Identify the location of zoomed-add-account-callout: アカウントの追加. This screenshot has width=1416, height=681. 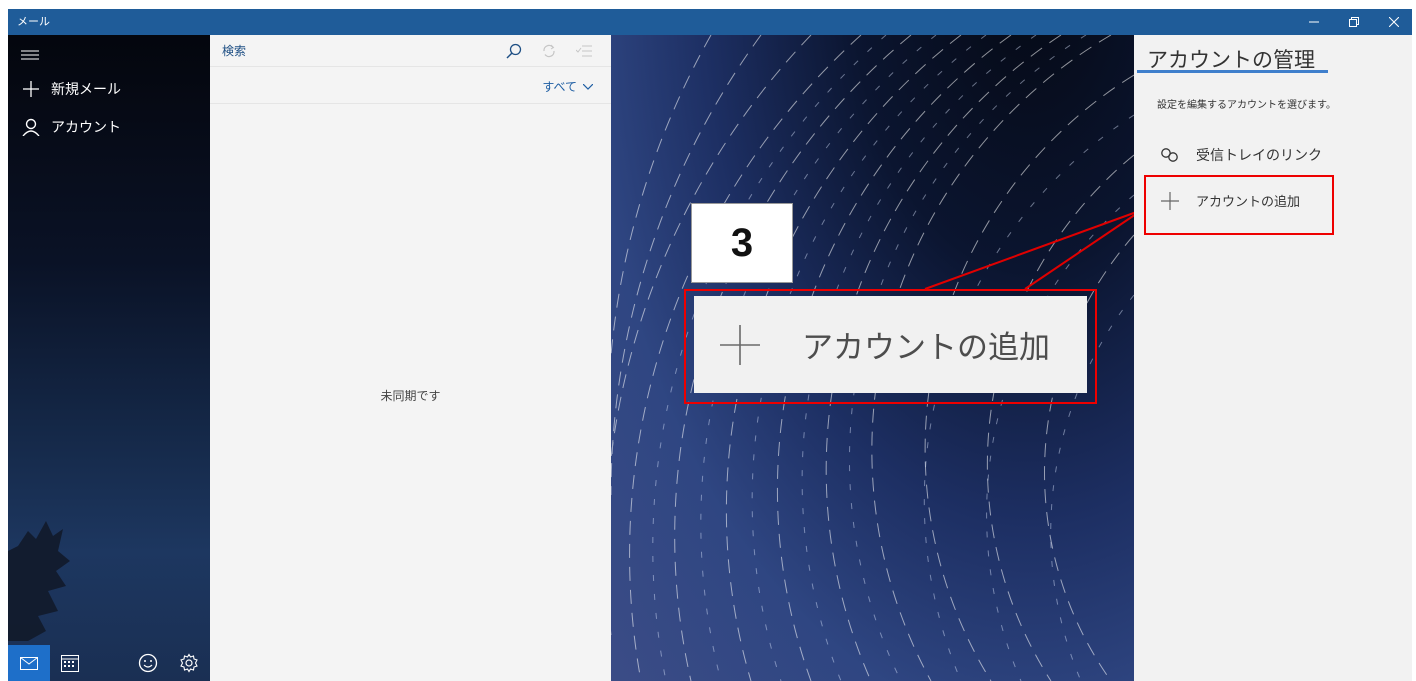
(890, 344).